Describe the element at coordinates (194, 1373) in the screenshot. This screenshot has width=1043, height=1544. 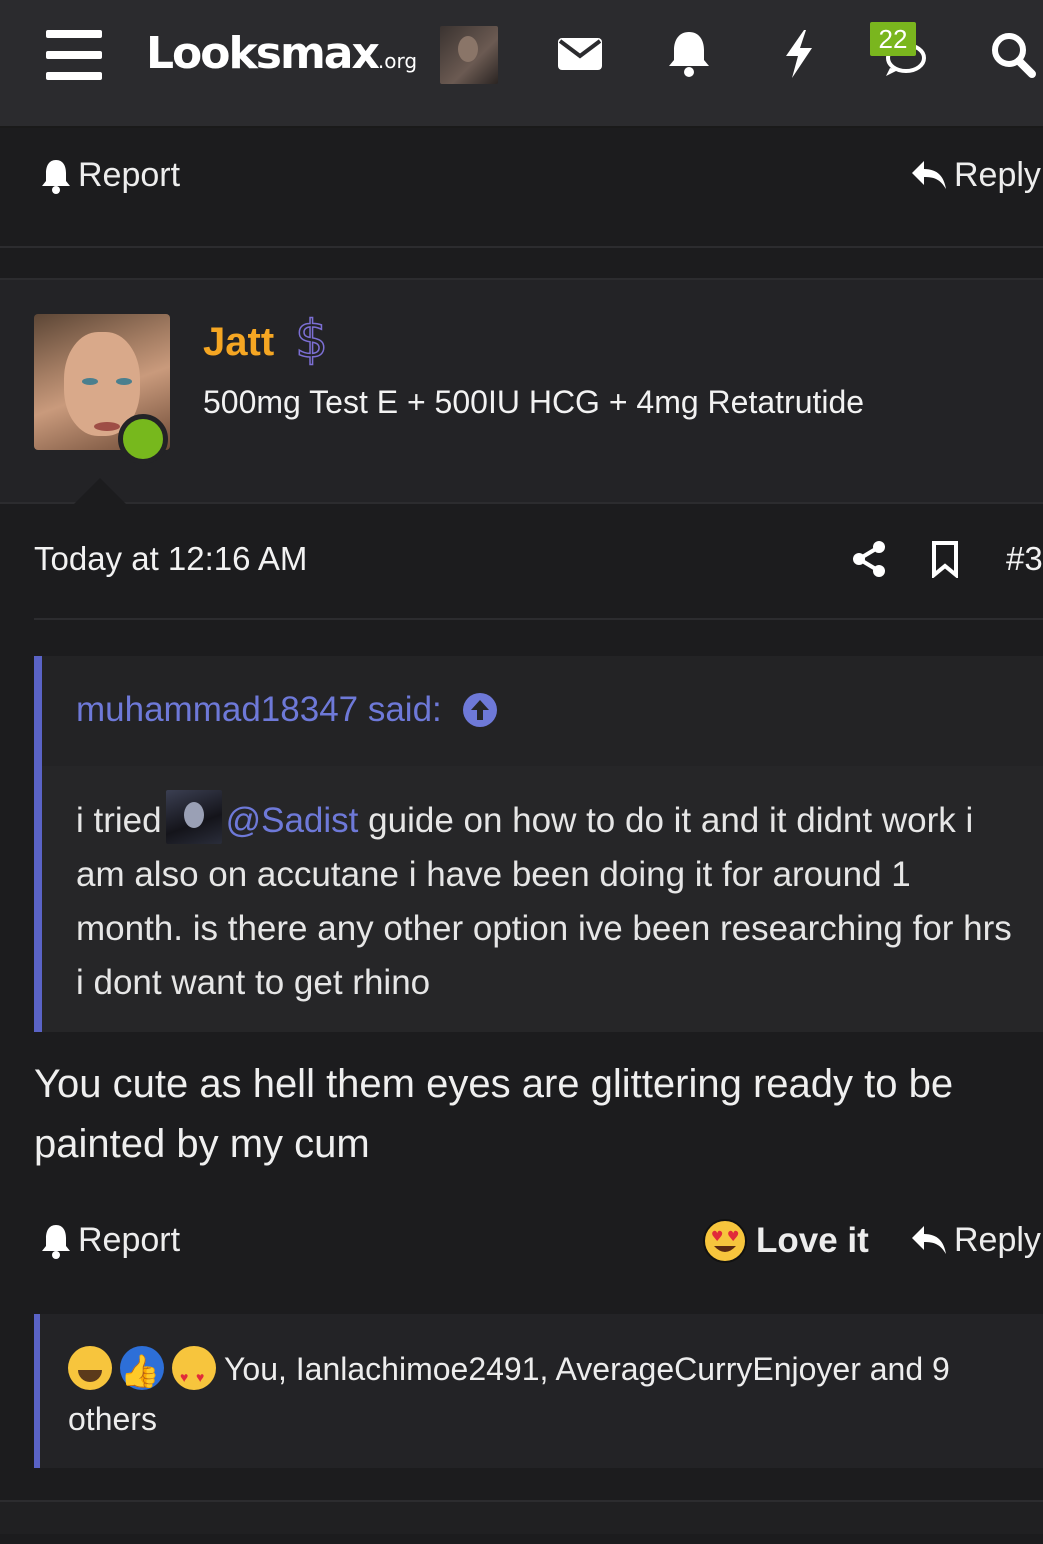
I see `heart-eyes-emoji-icon` at that location.